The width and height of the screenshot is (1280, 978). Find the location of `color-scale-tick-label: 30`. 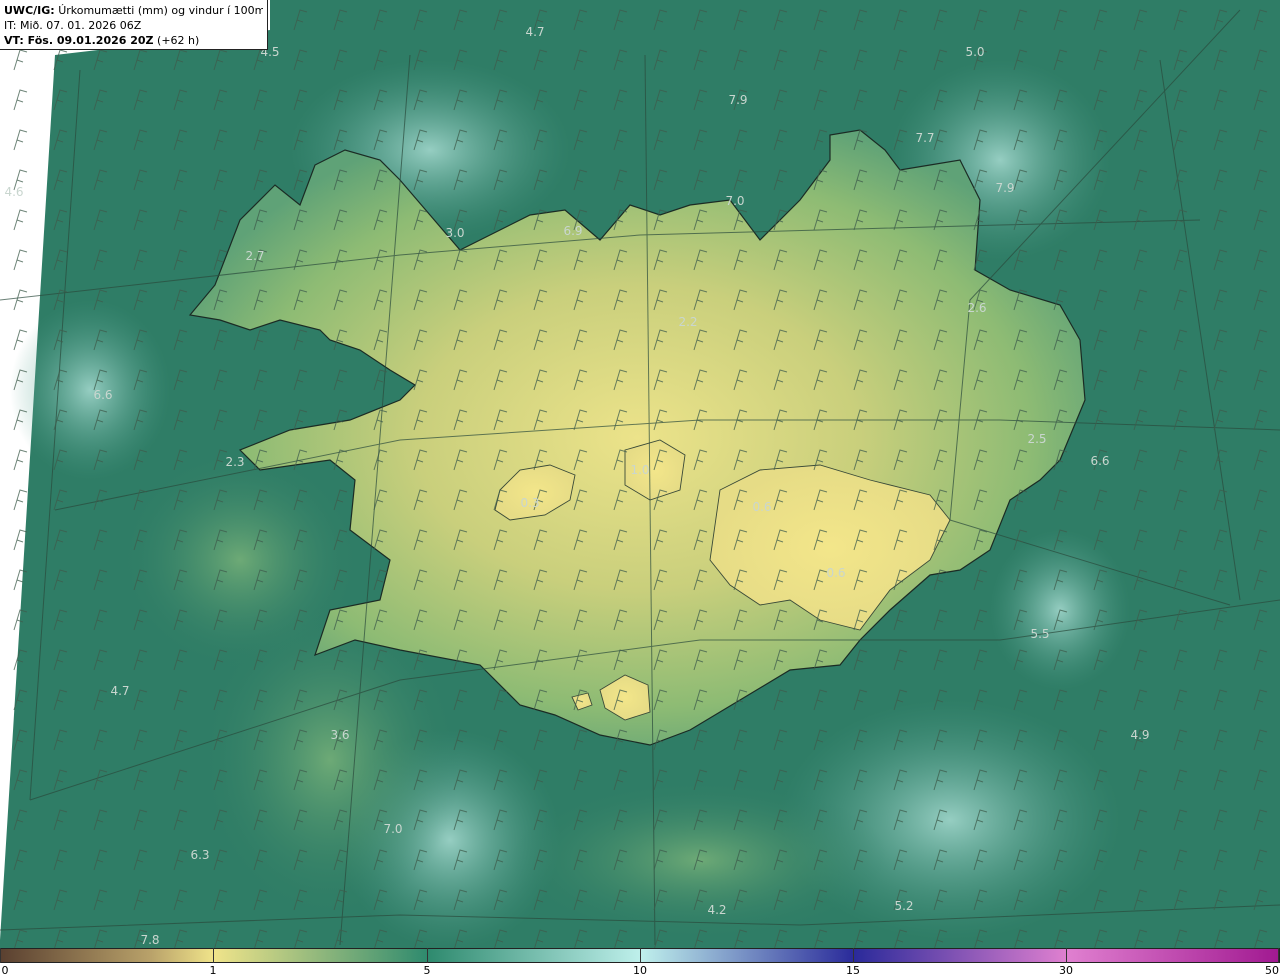

color-scale-tick-label: 30 is located at coordinates (1066, 970).